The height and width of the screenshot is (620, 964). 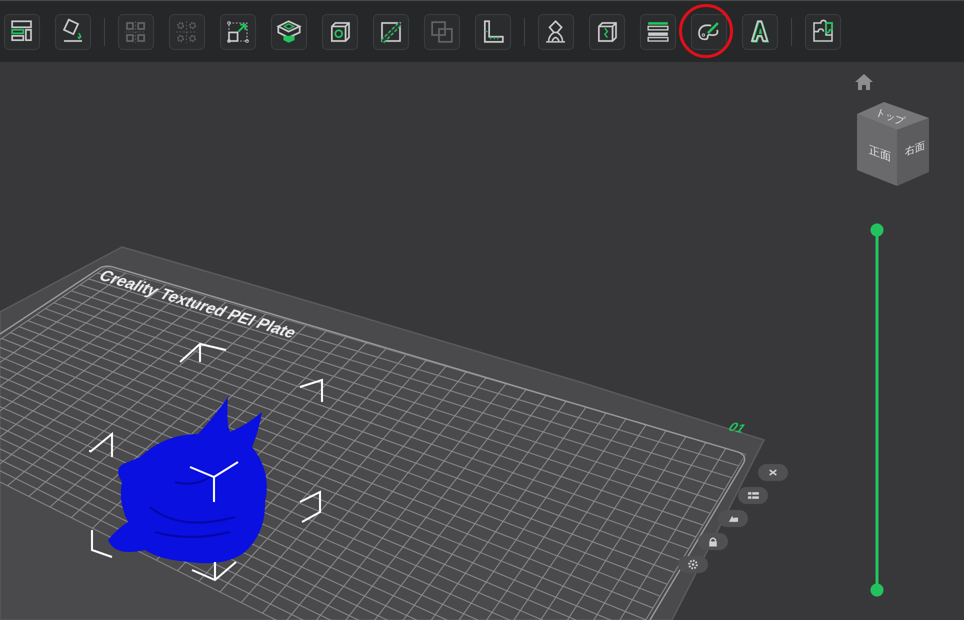 What do you see at coordinates (864, 82) in the screenshot?
I see `home-icon` at bounding box center [864, 82].